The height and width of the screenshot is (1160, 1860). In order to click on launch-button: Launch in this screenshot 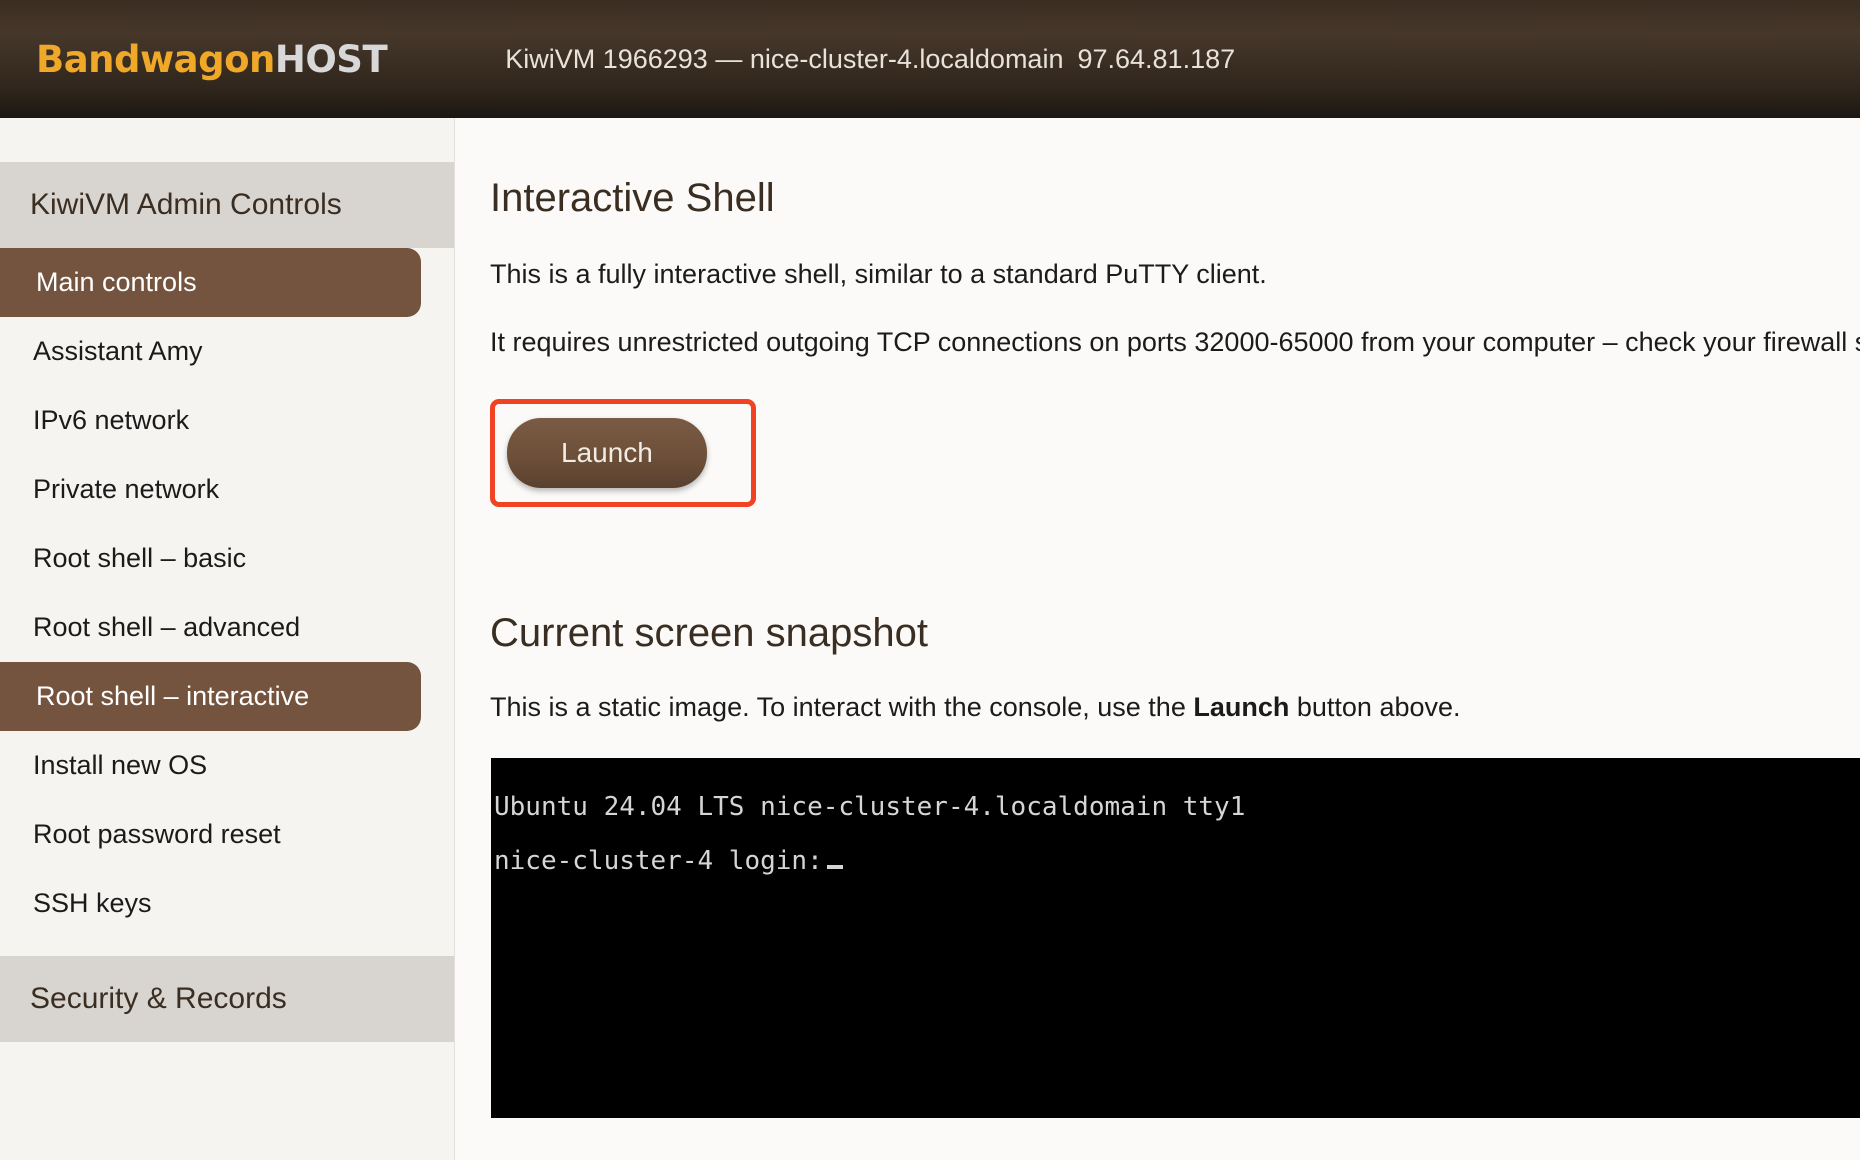, I will do `click(607, 453)`.